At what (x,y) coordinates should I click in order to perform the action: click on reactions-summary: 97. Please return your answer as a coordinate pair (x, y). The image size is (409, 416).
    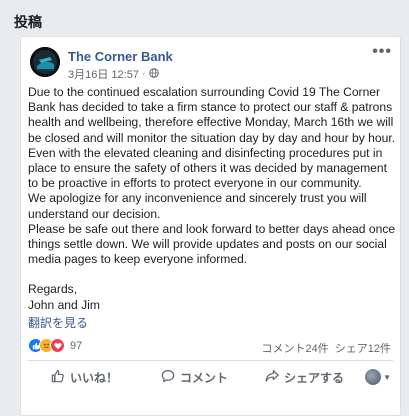
    Looking at the image, I should click on (55, 345).